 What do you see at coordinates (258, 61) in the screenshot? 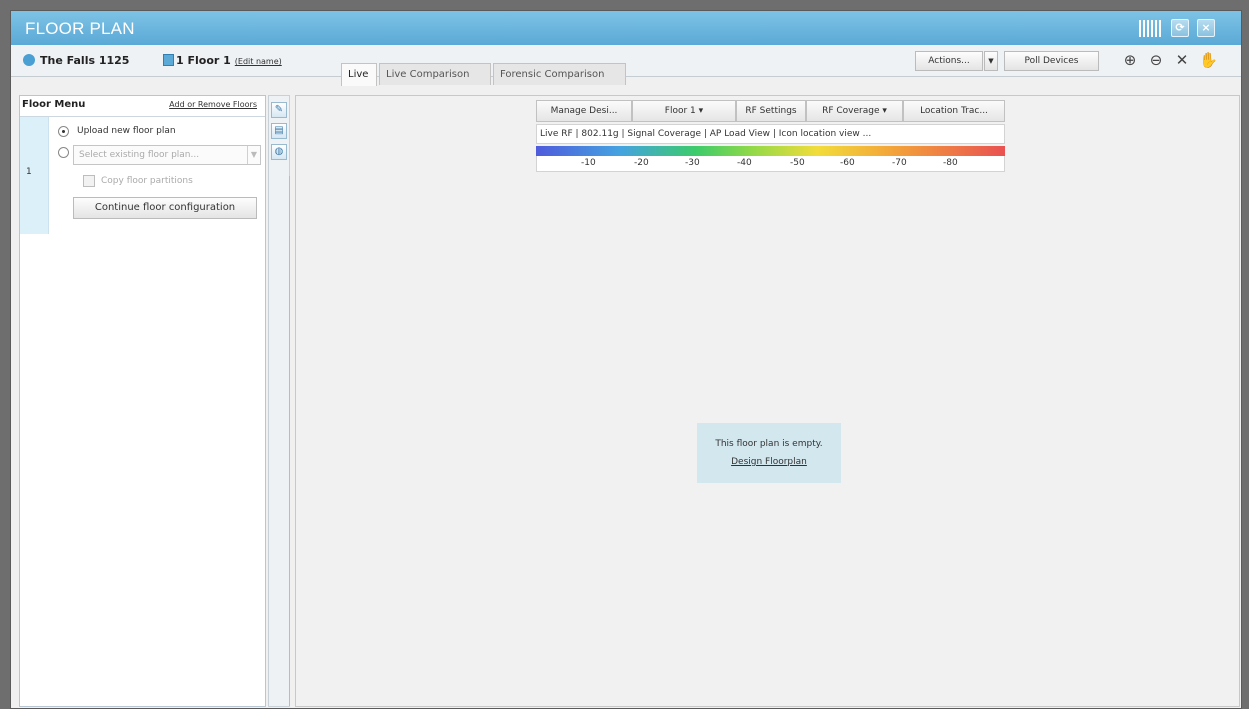
I see `edit-name-link: (Edit name)` at bounding box center [258, 61].